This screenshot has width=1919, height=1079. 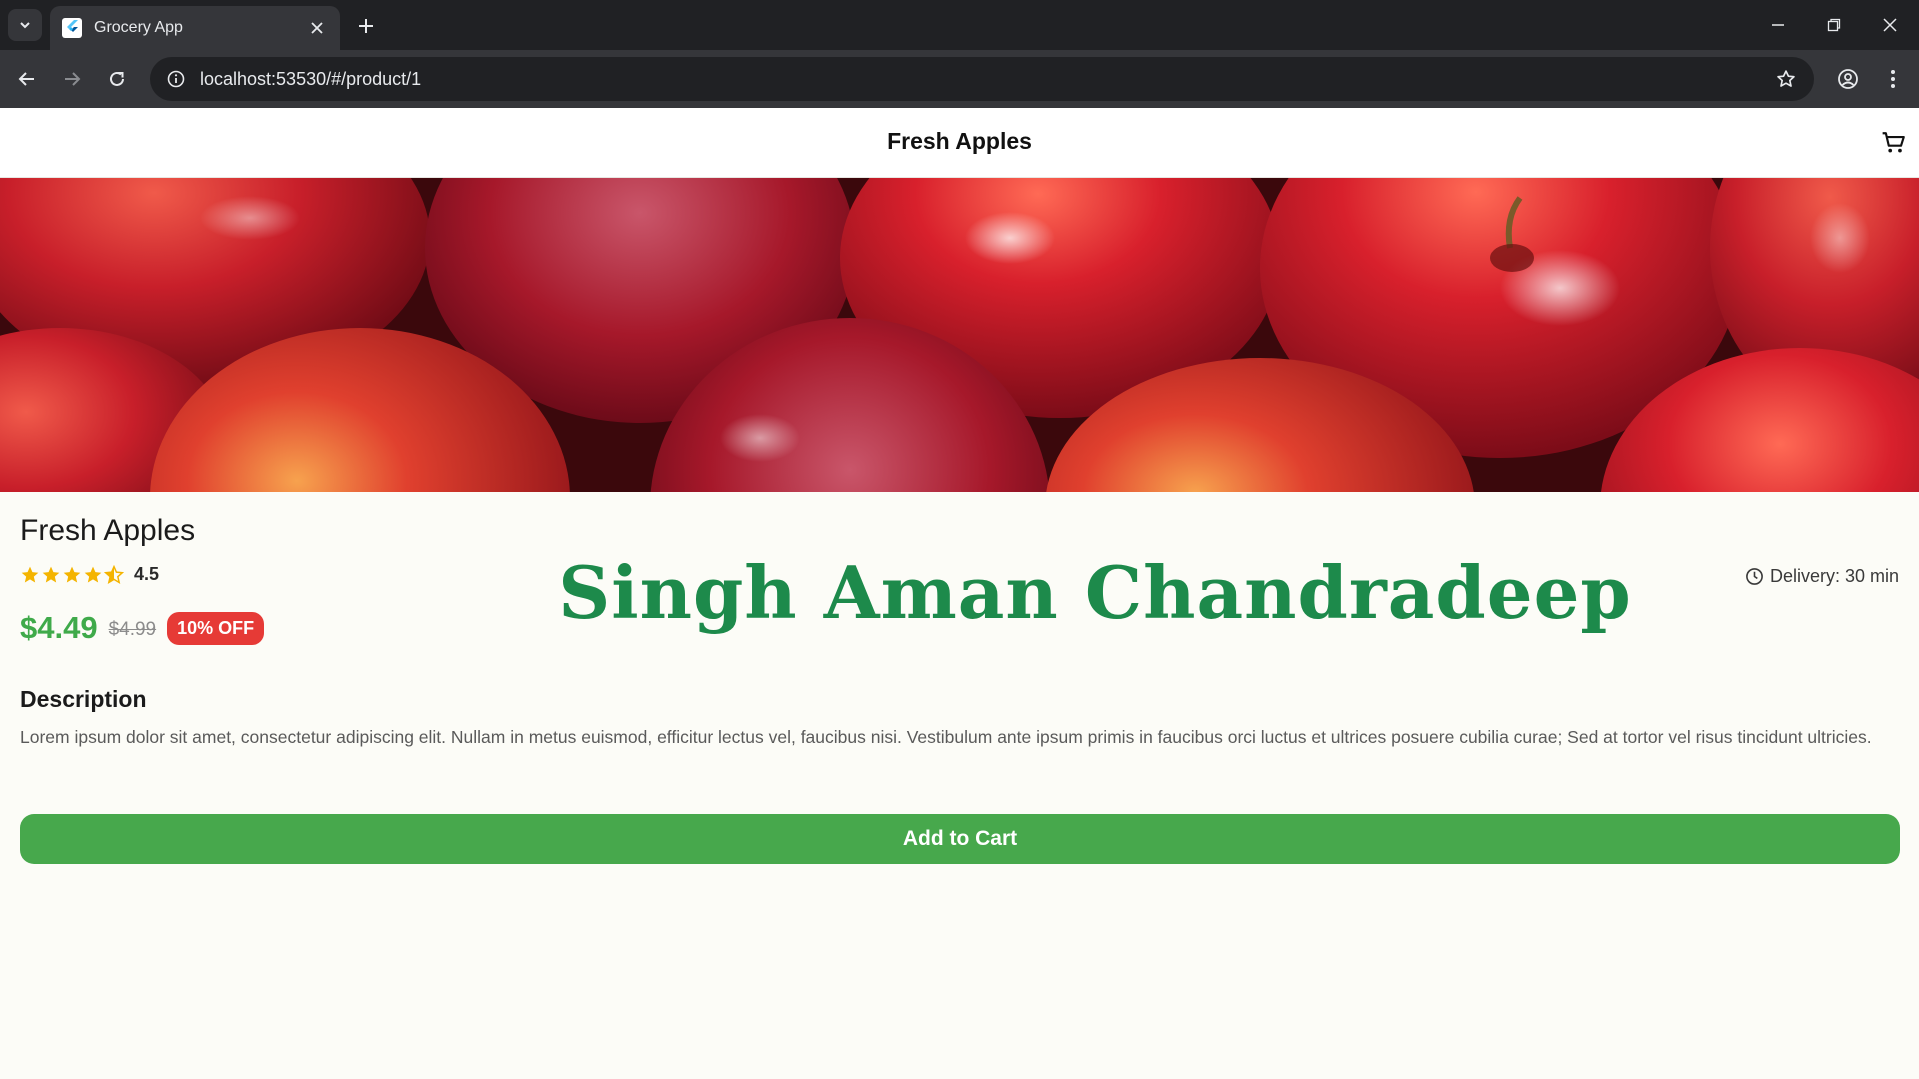 I want to click on forward-button, so click(x=72, y=79).